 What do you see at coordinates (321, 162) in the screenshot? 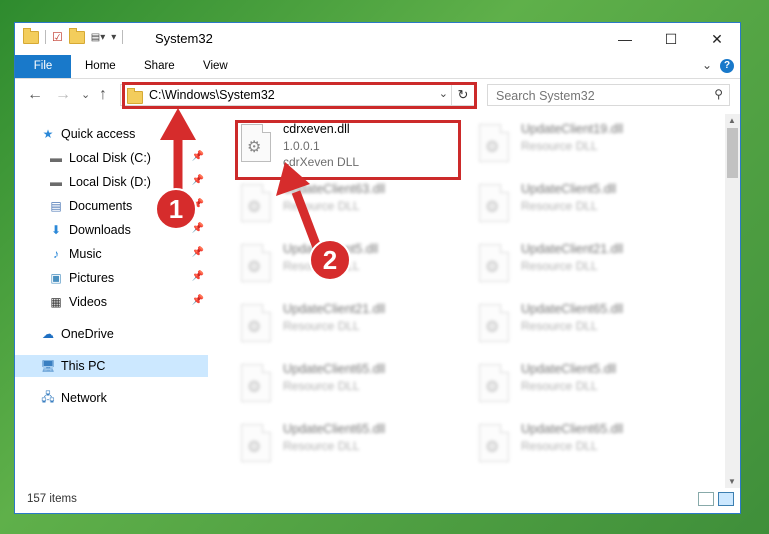
I see `file-description: cdrXeven DLL` at bounding box center [321, 162].